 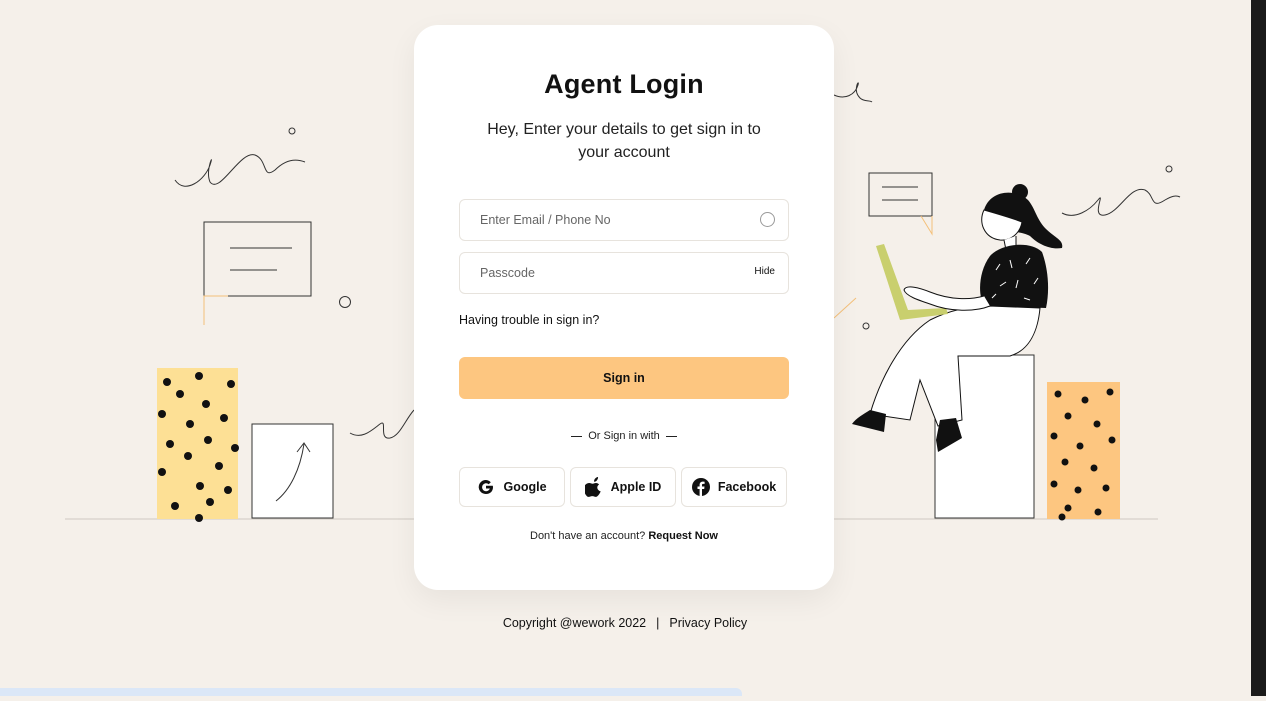 I want to click on divider-dash-left, so click(x=577, y=436).